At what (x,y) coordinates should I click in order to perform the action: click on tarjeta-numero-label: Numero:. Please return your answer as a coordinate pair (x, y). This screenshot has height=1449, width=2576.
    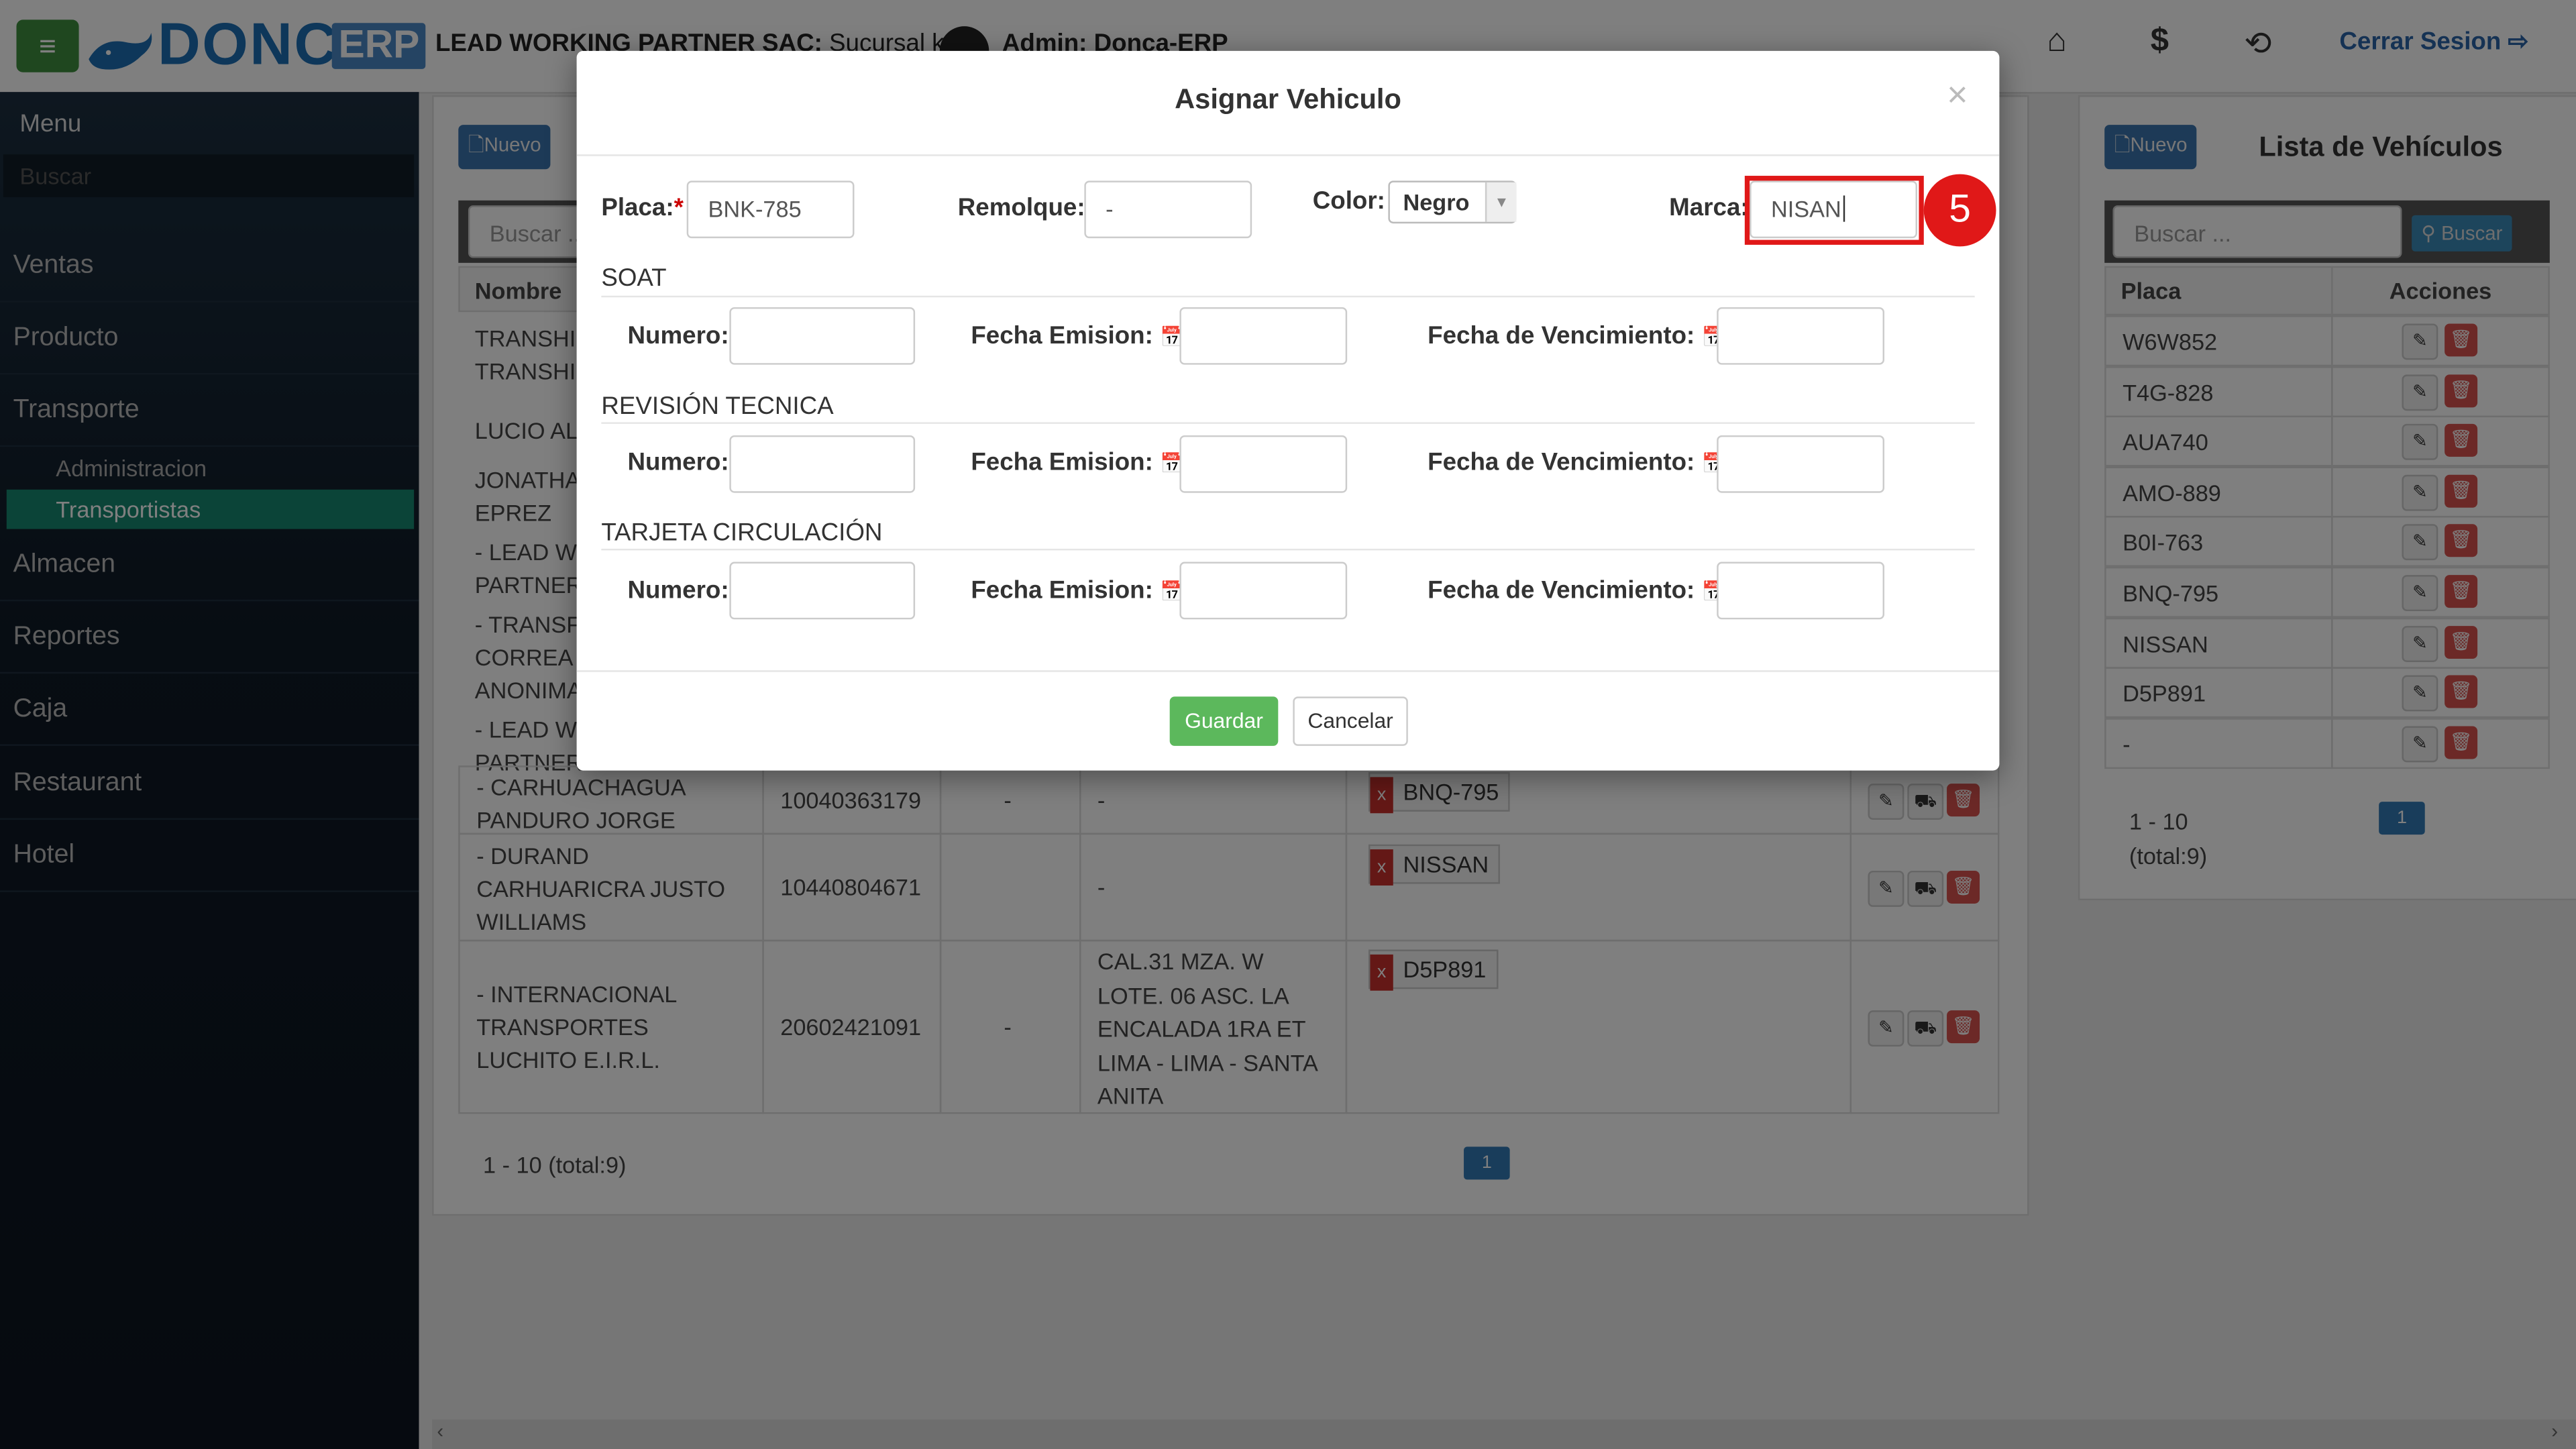
    Looking at the image, I should click on (678, 590).